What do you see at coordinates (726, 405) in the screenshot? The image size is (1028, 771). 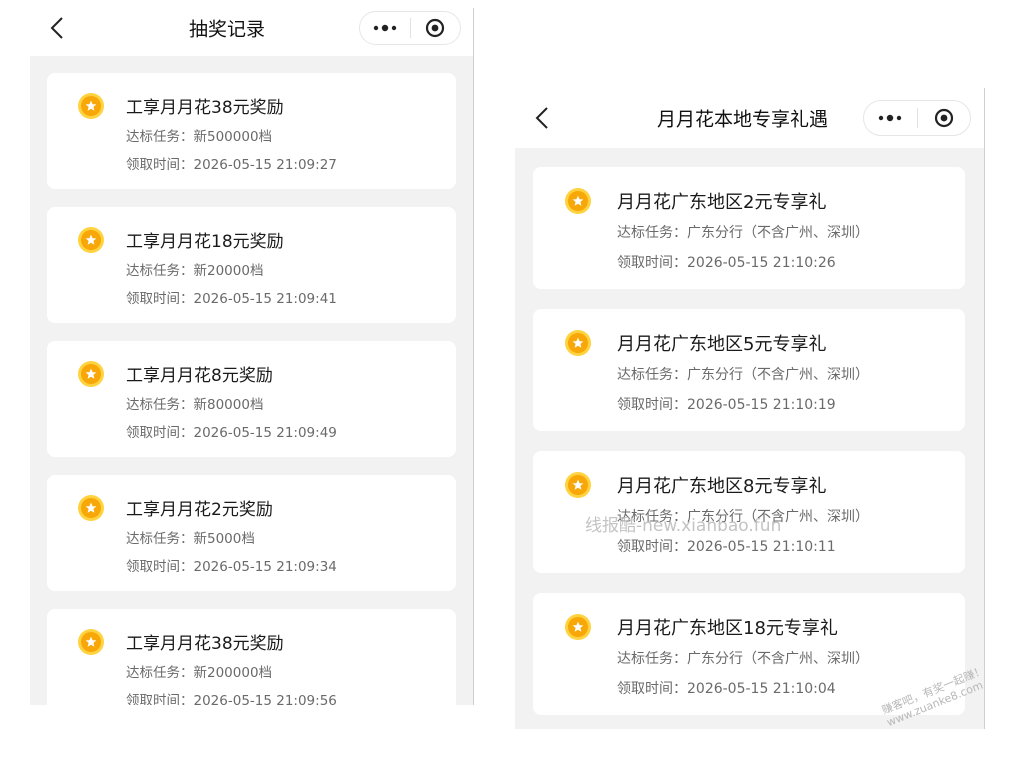 I see `record-time: 领取时间：2026-05-15 21:10:19` at bounding box center [726, 405].